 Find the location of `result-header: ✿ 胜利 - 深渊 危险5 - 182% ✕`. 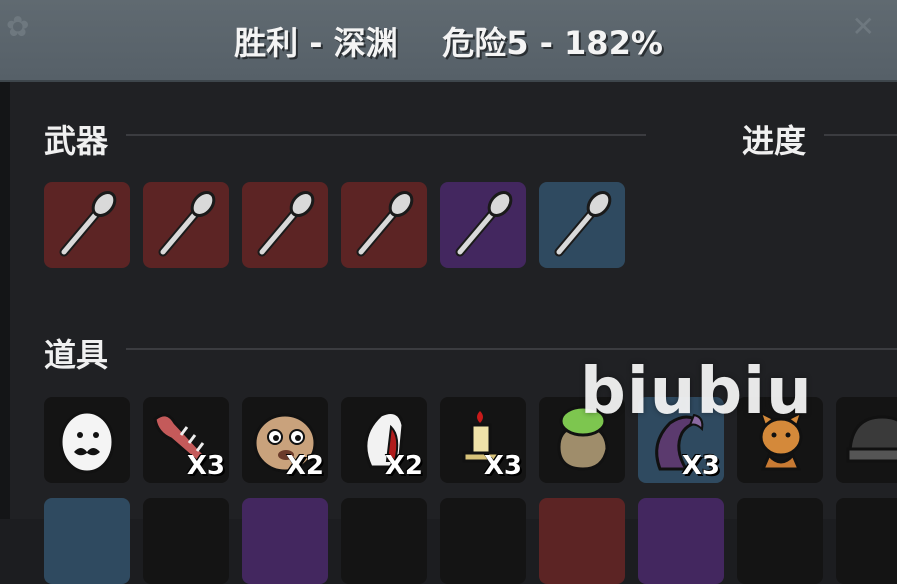

result-header: ✿ 胜利 - 深渊 危险5 - 182% ✕ is located at coordinates (448, 41).